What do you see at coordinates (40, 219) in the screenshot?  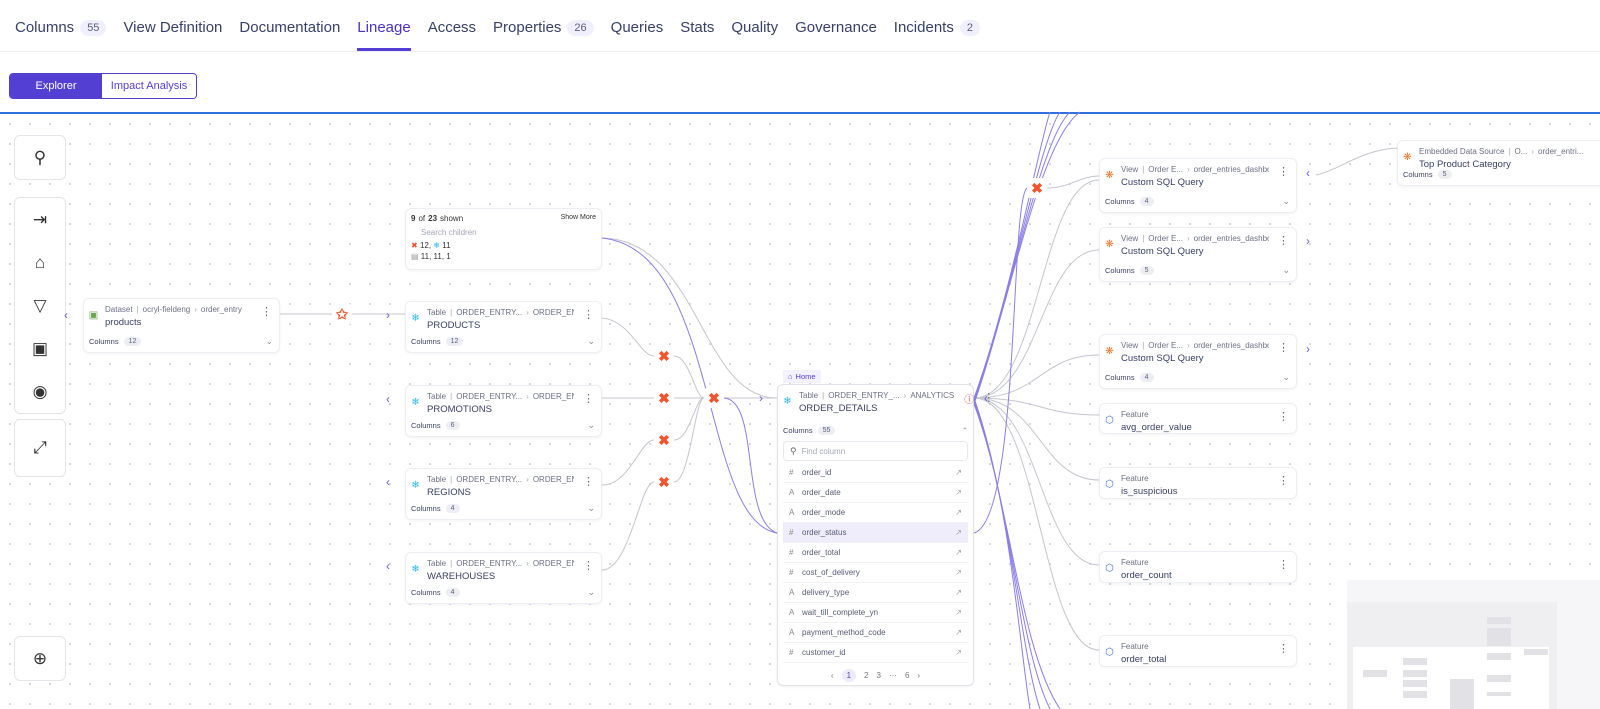 I see `collapse-right-button: ⇥` at bounding box center [40, 219].